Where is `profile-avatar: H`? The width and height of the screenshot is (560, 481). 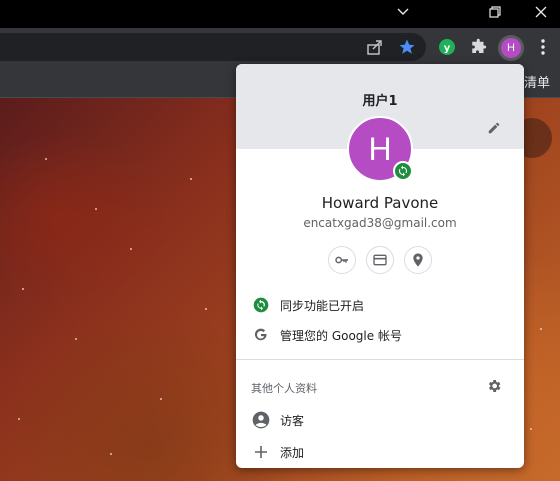 profile-avatar: H is located at coordinates (511, 48).